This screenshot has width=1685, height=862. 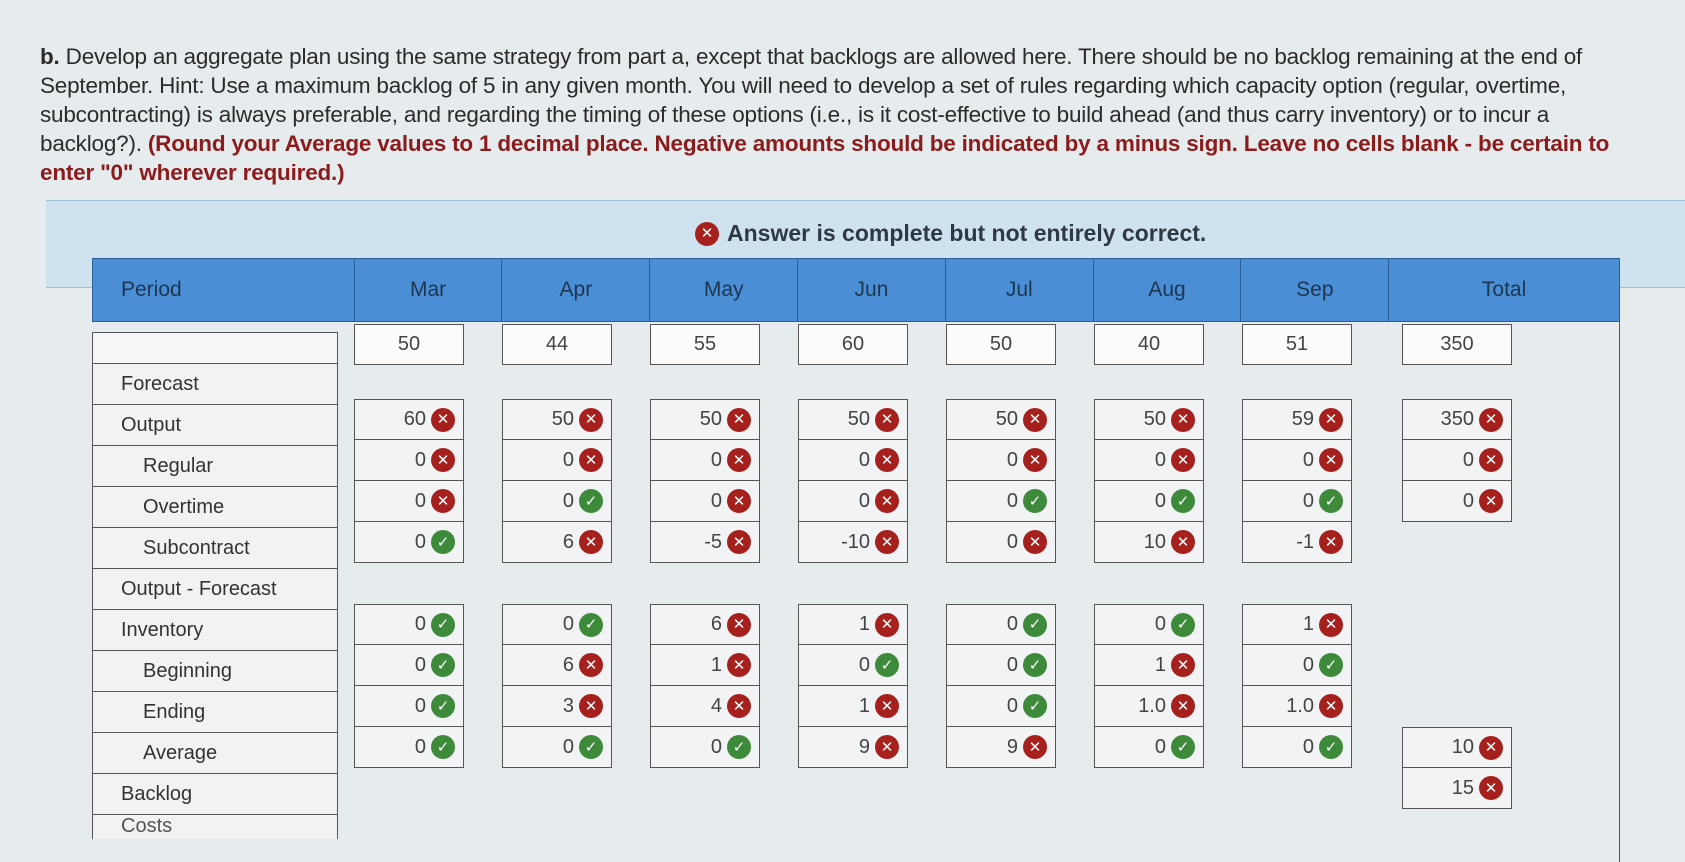 I want to click on total-subcontract-input: 0 ✕, so click(x=1457, y=501).